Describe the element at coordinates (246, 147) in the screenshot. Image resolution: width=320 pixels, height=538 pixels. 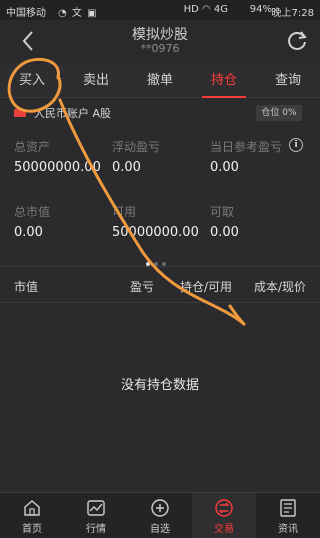
I see `daily-pnl-label: 当日参考盈亏` at that location.